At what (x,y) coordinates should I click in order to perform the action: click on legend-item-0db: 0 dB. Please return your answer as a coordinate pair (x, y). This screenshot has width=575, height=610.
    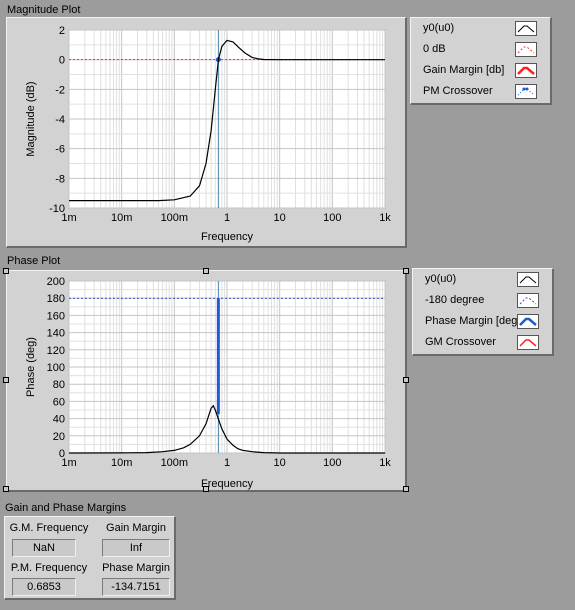
    Looking at the image, I should click on (480, 50).